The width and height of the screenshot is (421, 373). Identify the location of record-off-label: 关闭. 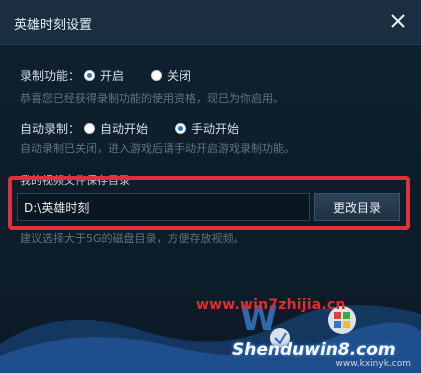
(179, 76).